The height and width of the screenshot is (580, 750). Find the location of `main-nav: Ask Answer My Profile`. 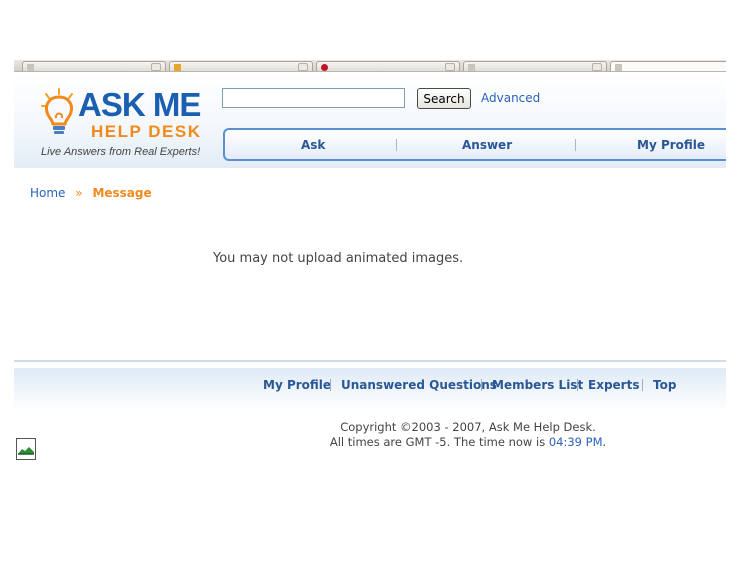

main-nav: Ask Answer My Profile is located at coordinates (474, 144).